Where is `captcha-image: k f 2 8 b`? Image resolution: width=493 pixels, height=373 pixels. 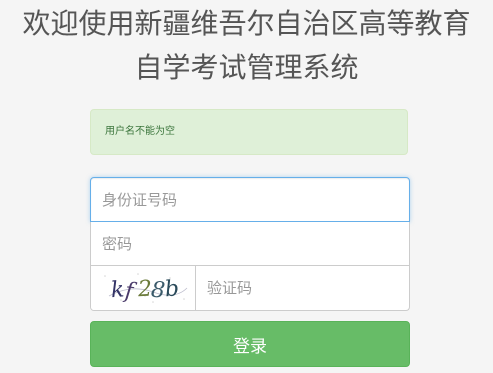 captcha-image: k f 2 8 b is located at coordinates (143, 288).